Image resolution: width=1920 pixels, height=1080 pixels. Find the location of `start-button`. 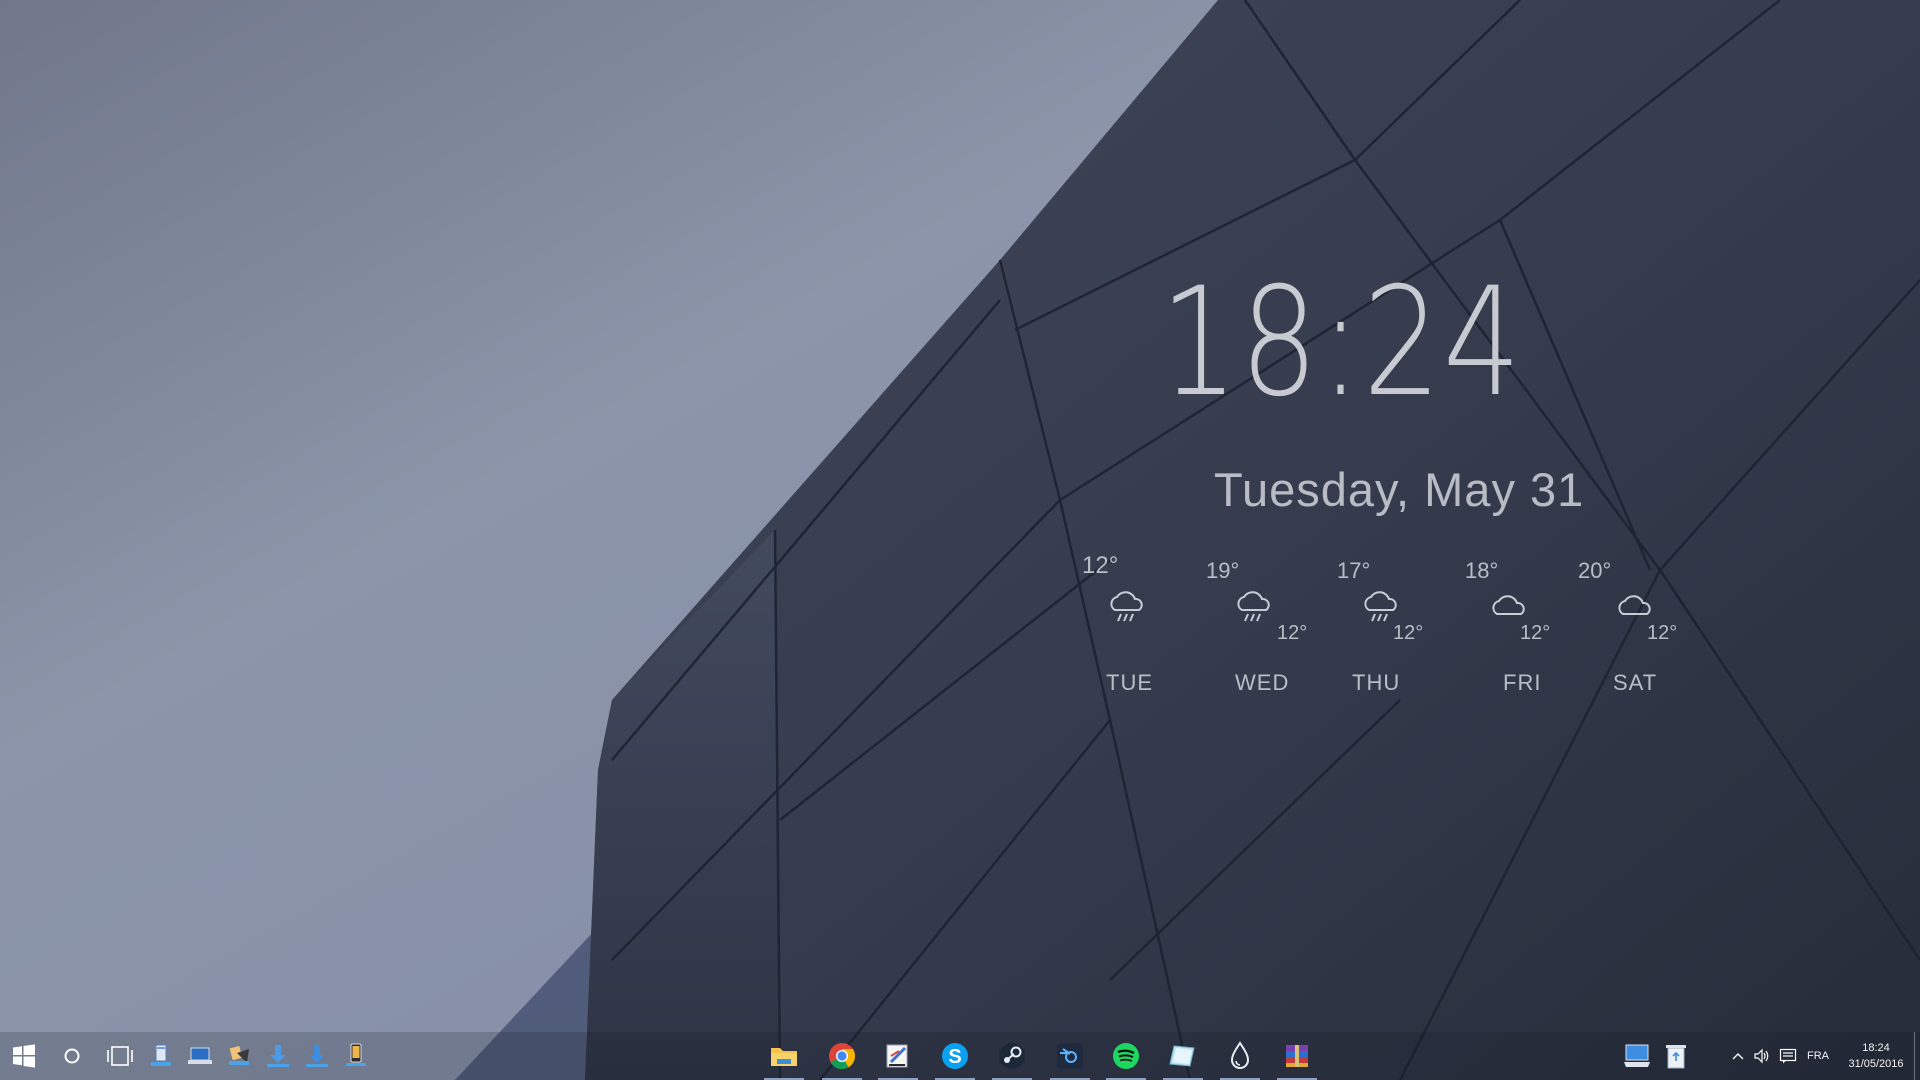

start-button is located at coordinates (24, 1056).